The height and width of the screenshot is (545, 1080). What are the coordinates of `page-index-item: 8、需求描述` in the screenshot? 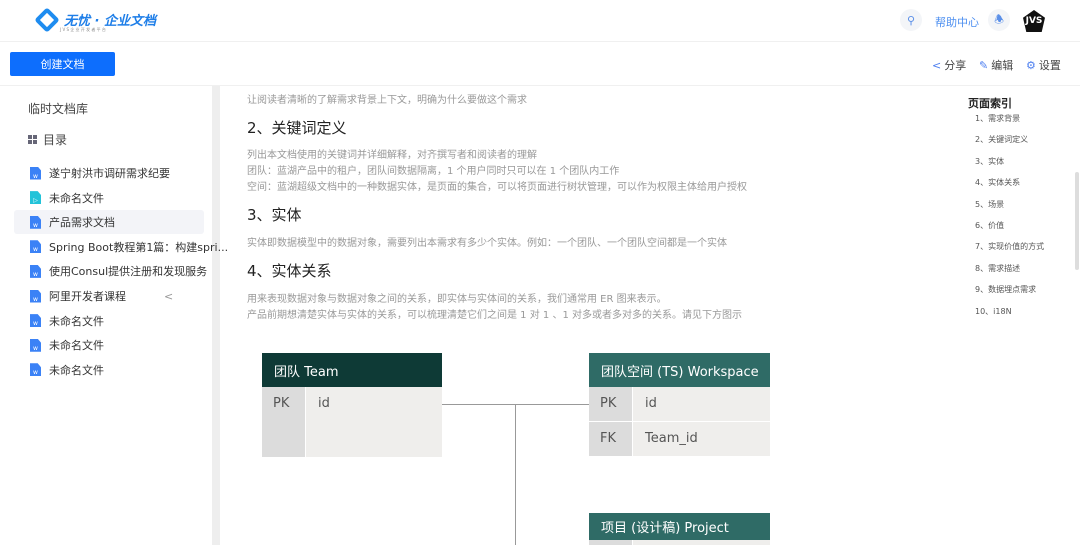 It's located at (997, 268).